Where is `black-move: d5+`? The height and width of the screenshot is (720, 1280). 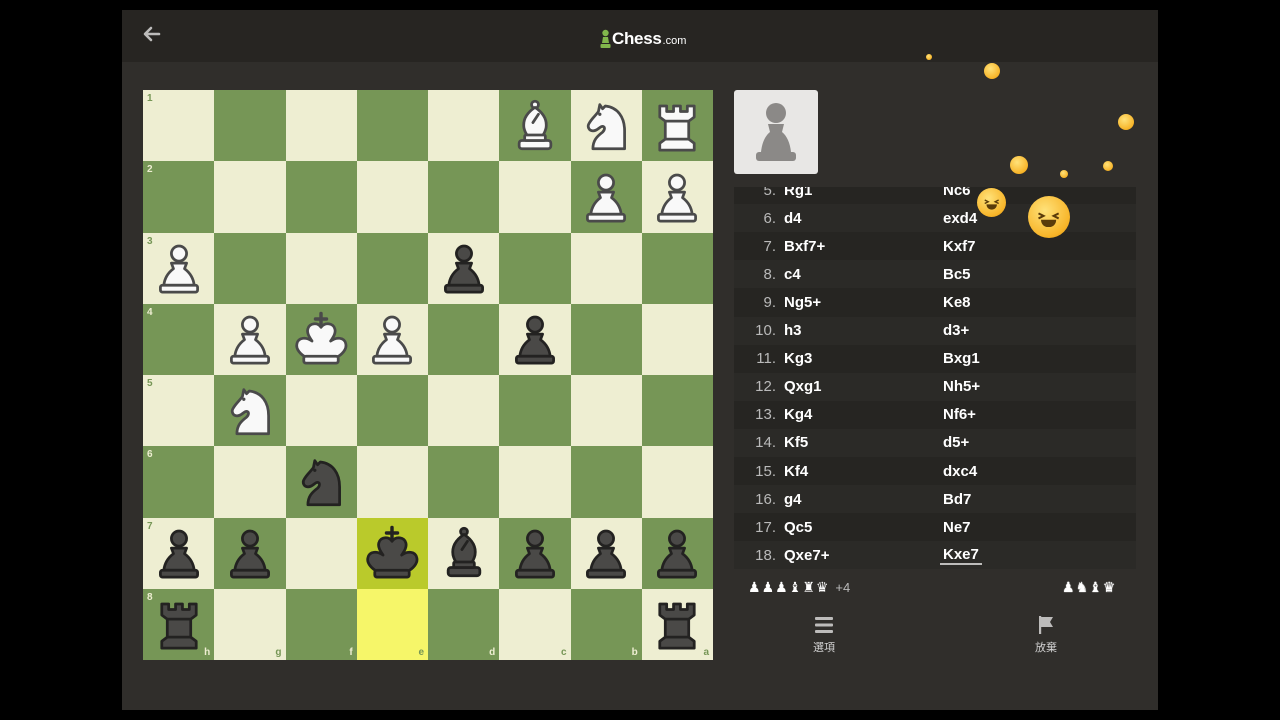
black-move: d5+ is located at coordinates (956, 442).